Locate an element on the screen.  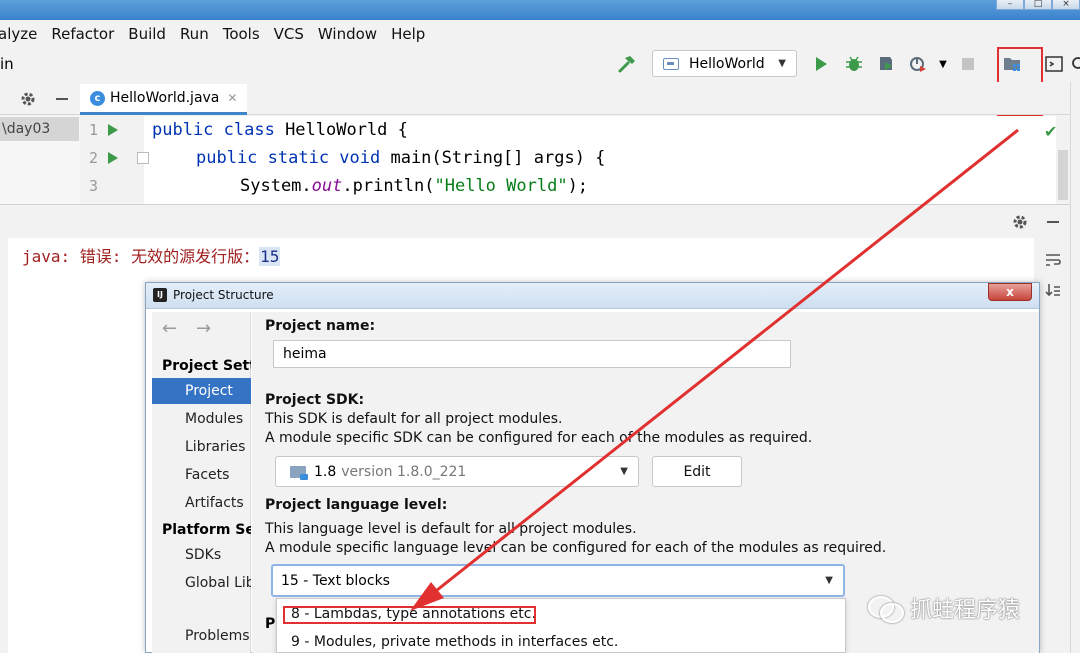
project-name-label: Project name: is located at coordinates (320, 326).